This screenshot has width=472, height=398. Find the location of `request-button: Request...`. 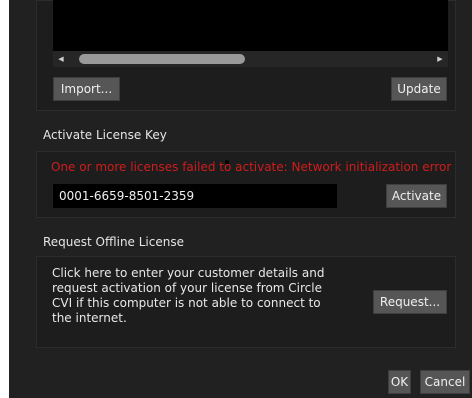

request-button: Request... is located at coordinates (410, 302).